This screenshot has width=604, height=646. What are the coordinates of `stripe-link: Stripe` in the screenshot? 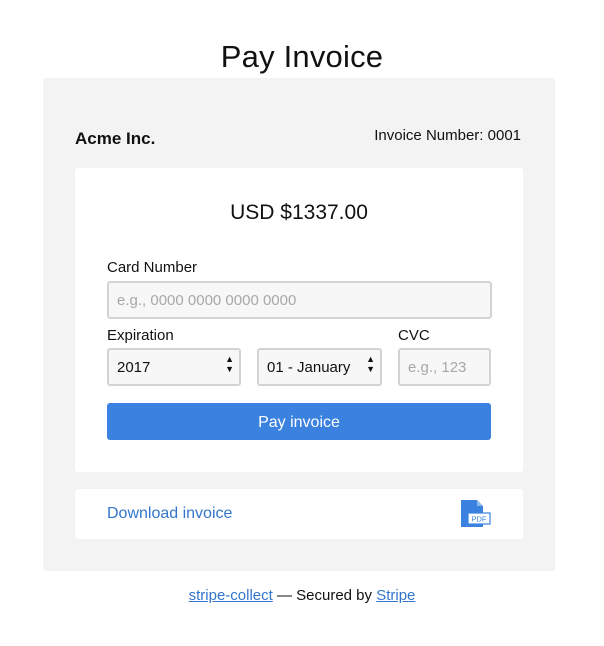 It's located at (395, 595).